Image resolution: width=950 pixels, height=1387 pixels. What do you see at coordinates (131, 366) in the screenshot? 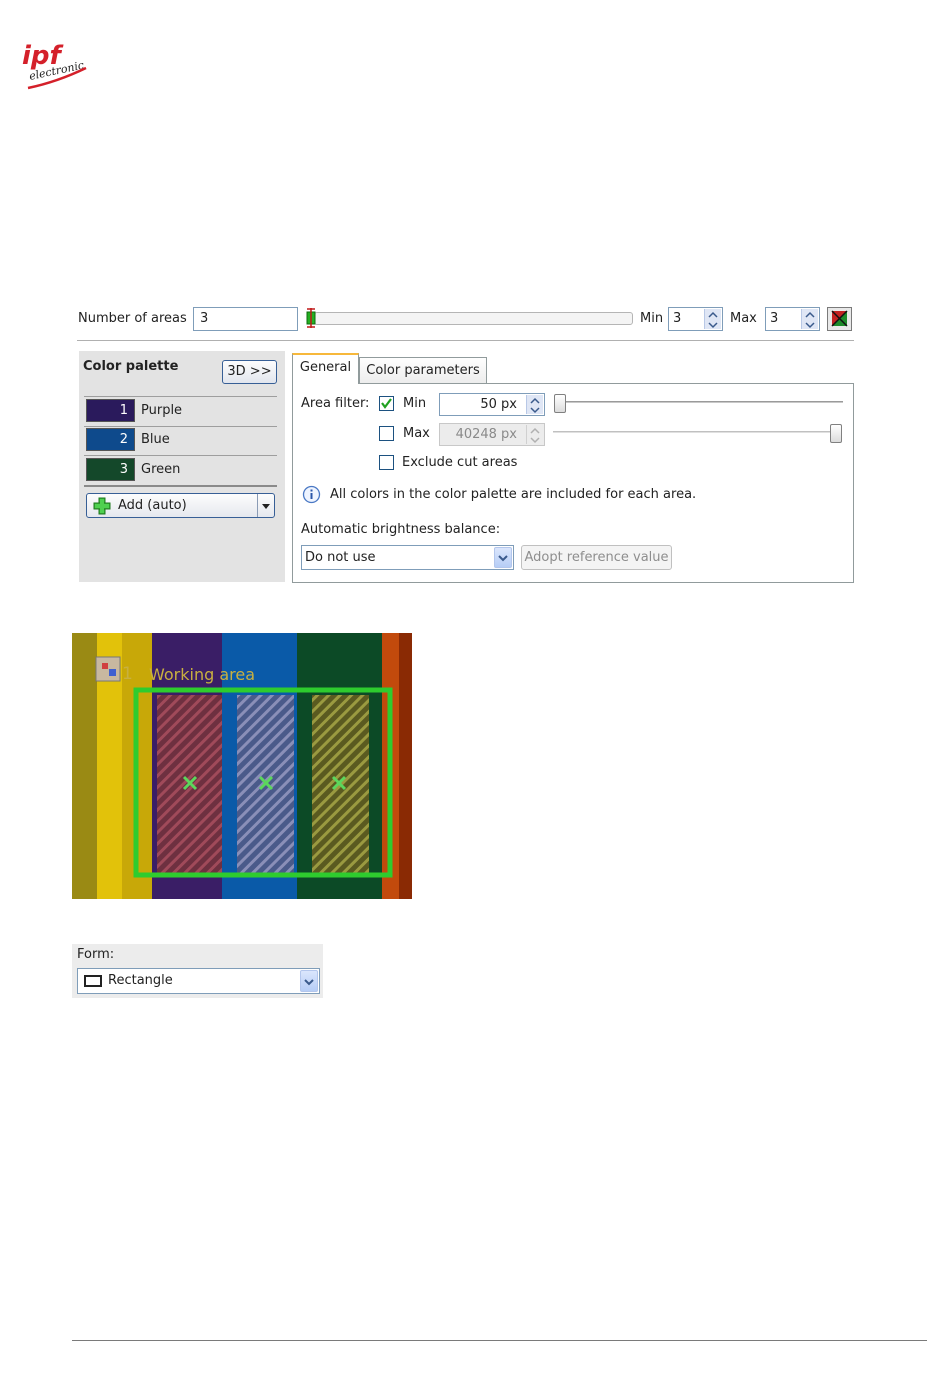
I see `color-palette-title: Color palette` at bounding box center [131, 366].